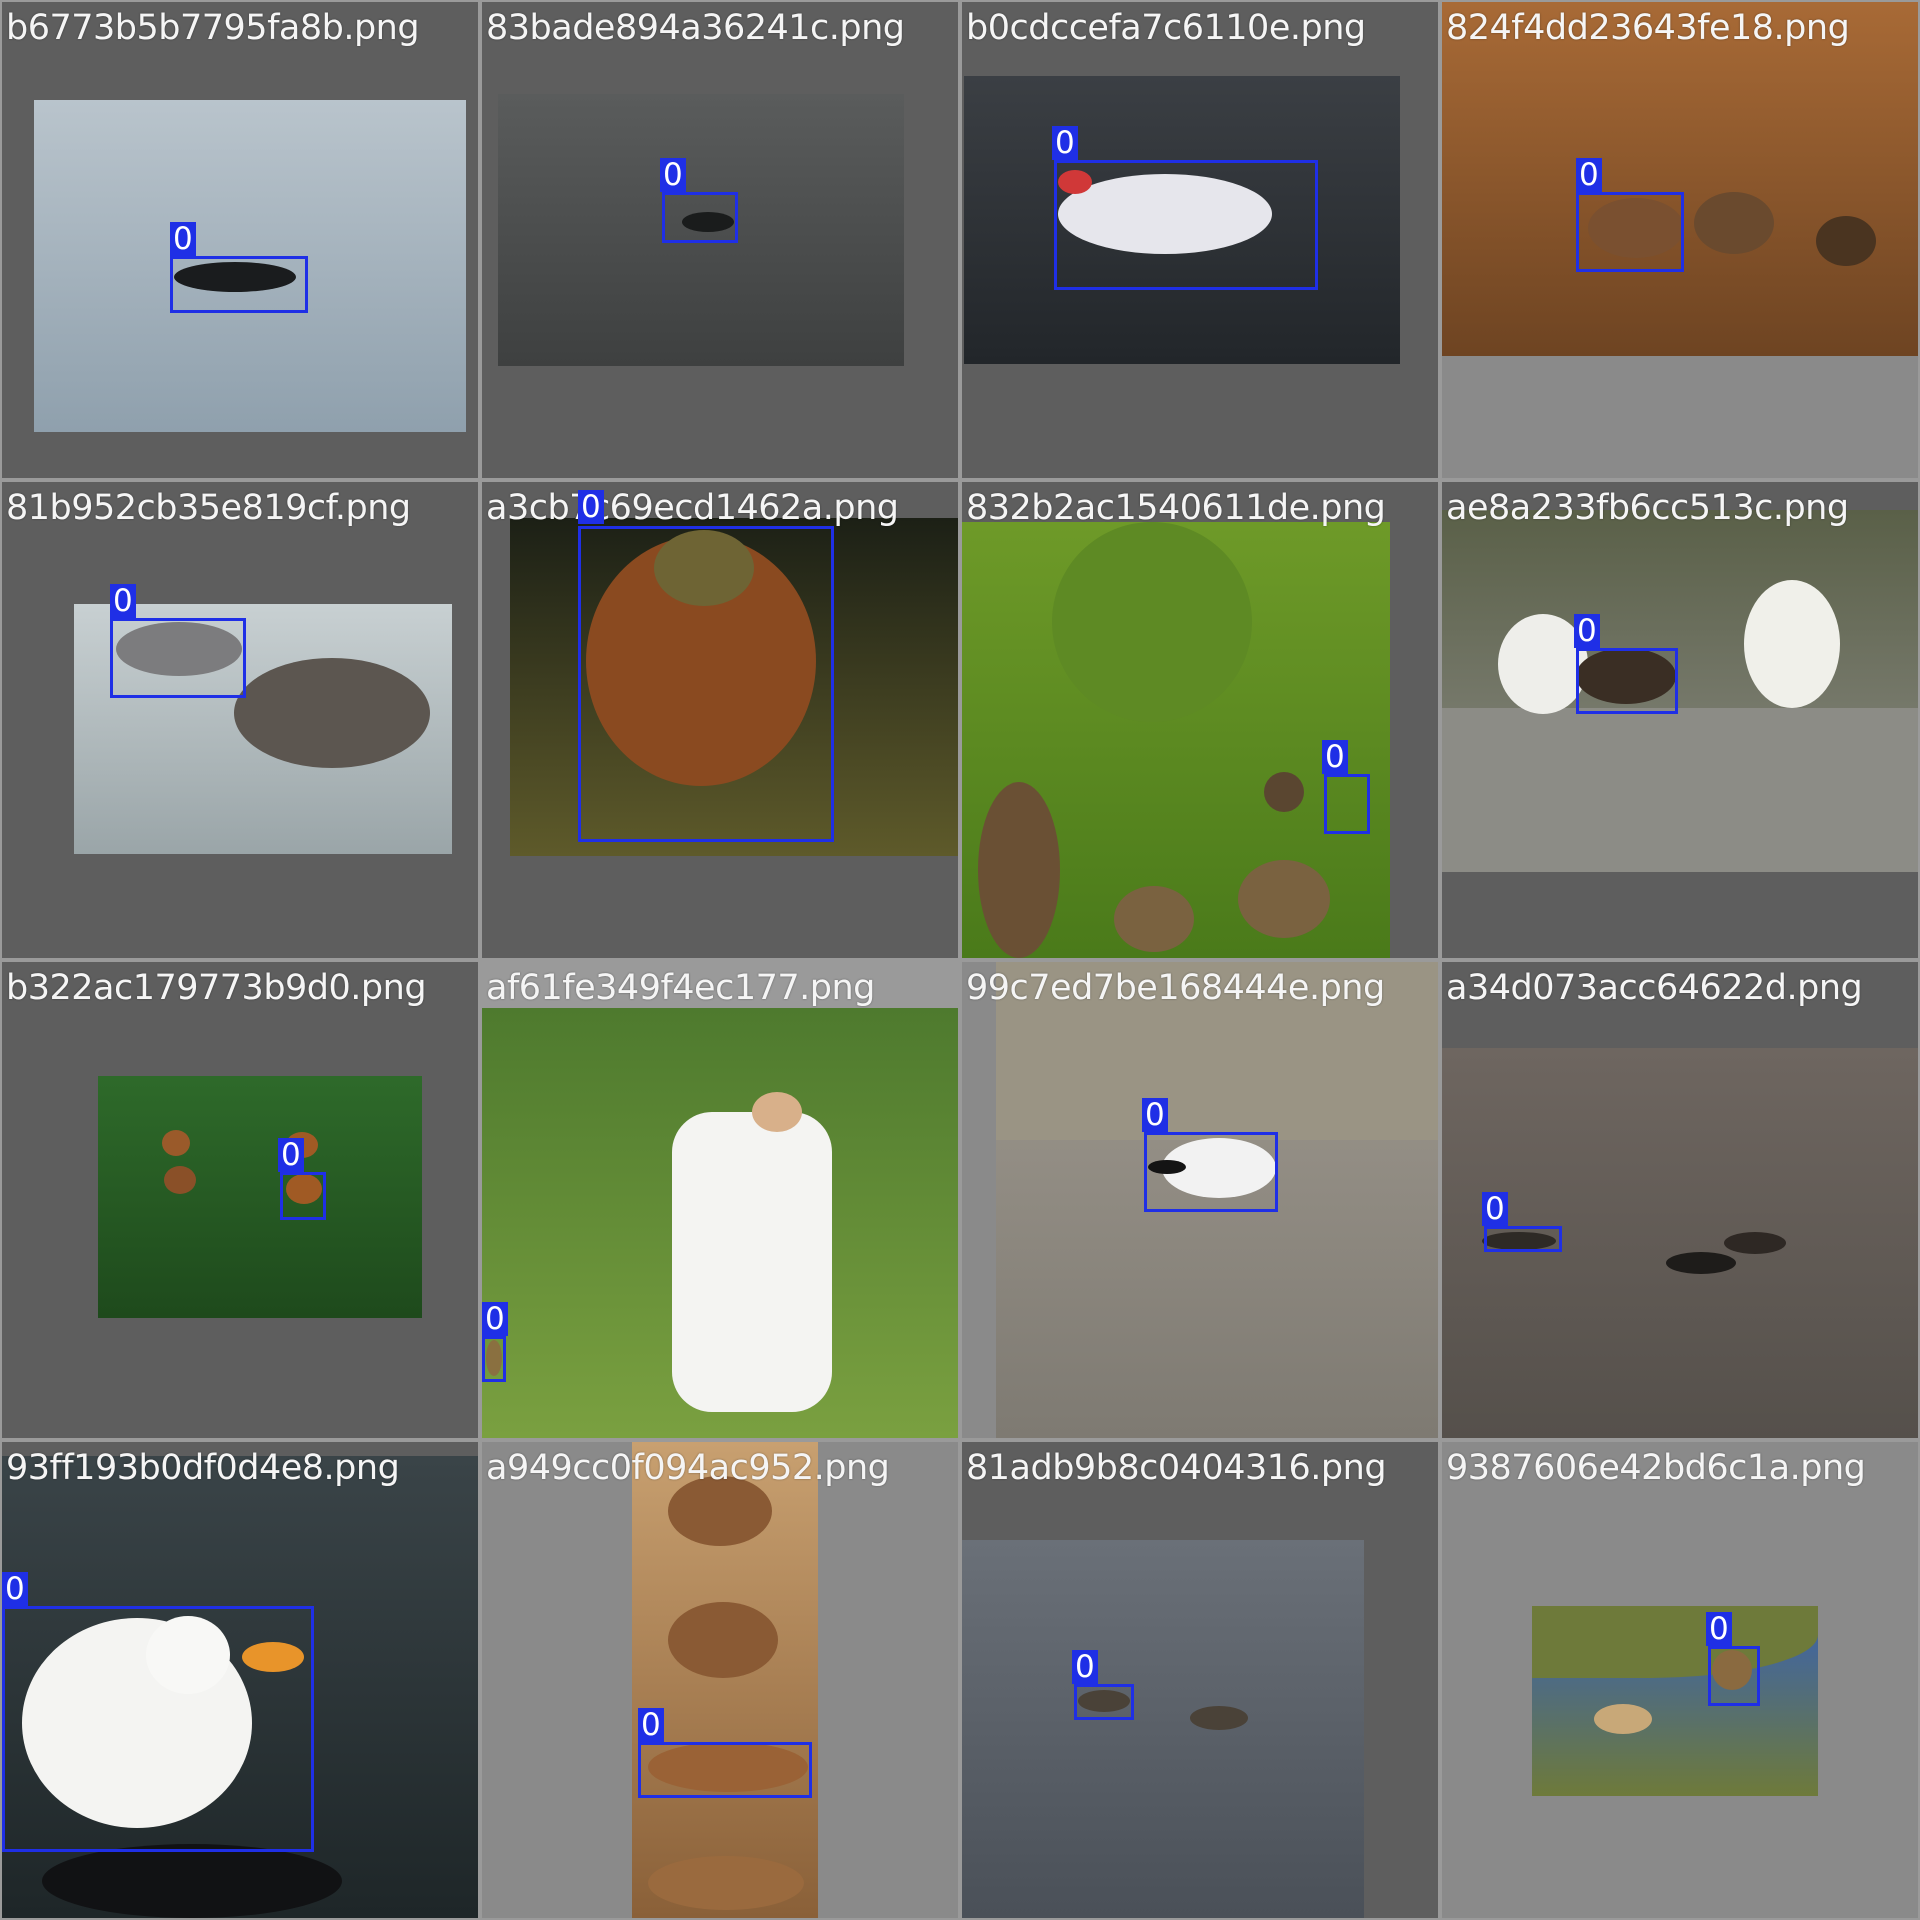 The width and height of the screenshot is (1920, 1920). I want to click on tile: 0 824f4dd23643fe18.png, so click(1680, 240).